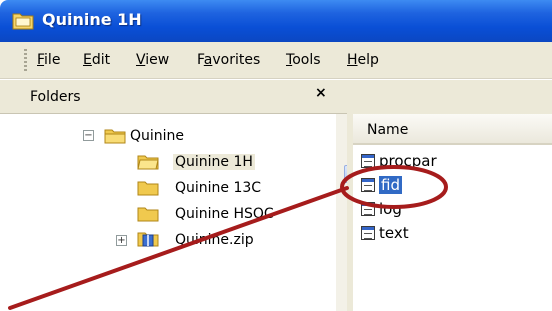 The height and width of the screenshot is (311, 552). Describe the element at coordinates (276, 21) in the screenshot. I see `title-bar: Quinine 1H` at that location.